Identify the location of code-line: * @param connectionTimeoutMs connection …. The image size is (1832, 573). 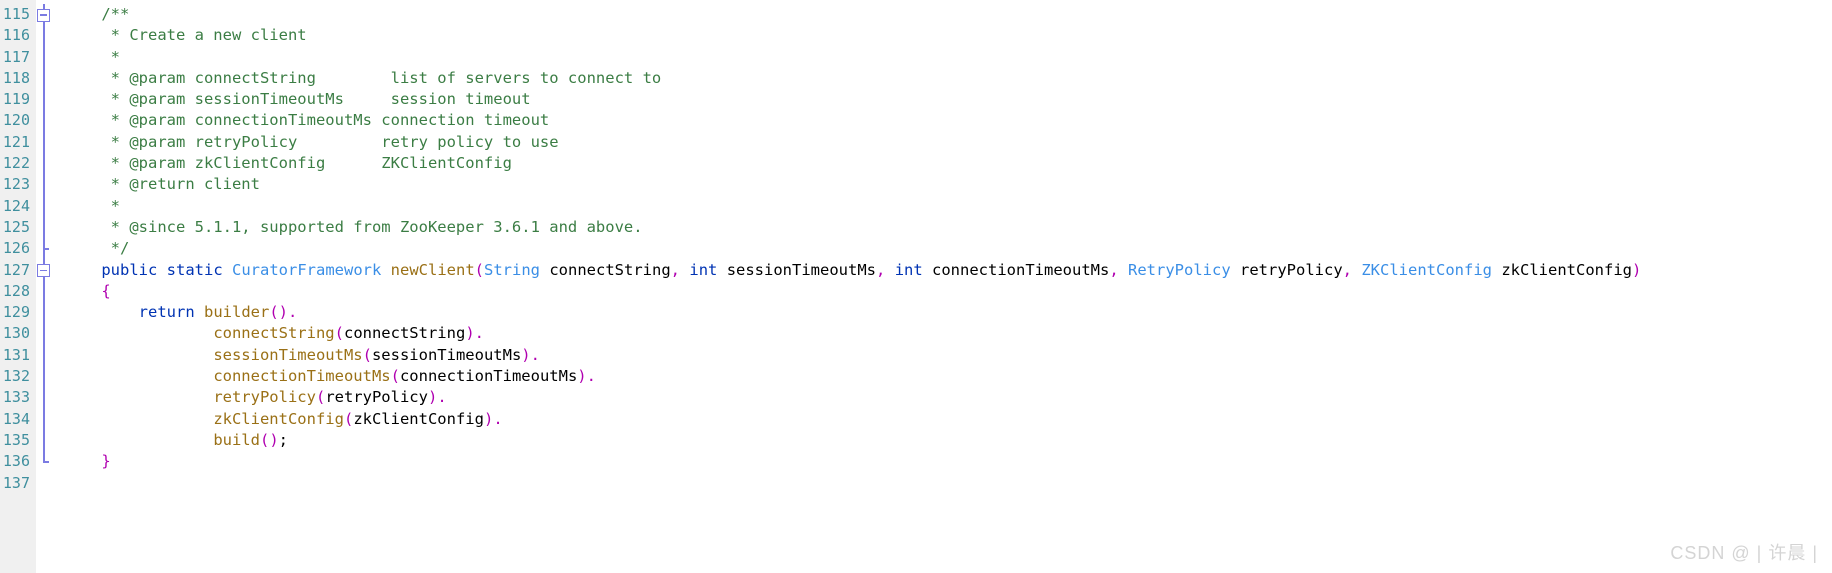
(948, 120).